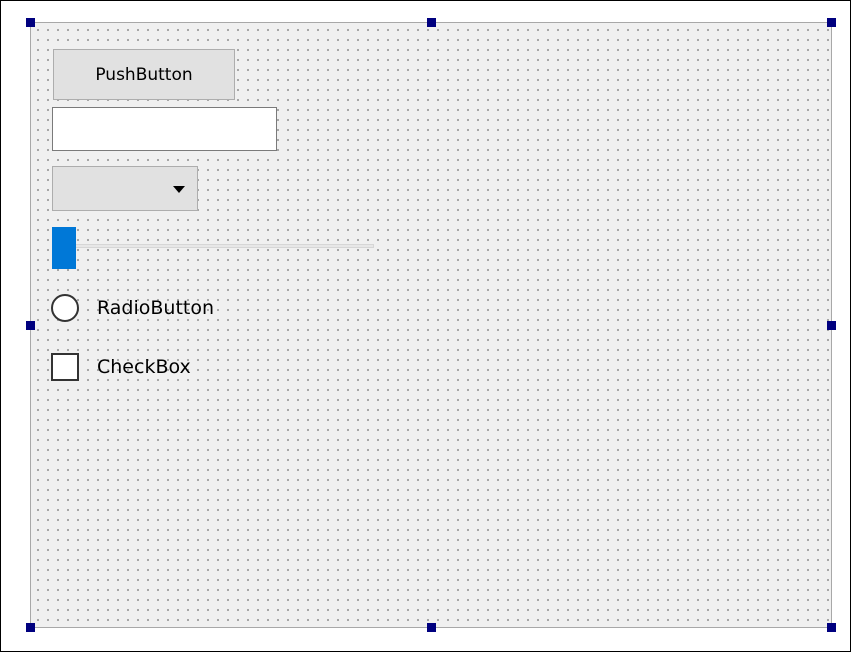 The width and height of the screenshot is (851, 652). Describe the element at coordinates (30, 627) in the screenshot. I see `resize-handle-bottom-left` at that location.